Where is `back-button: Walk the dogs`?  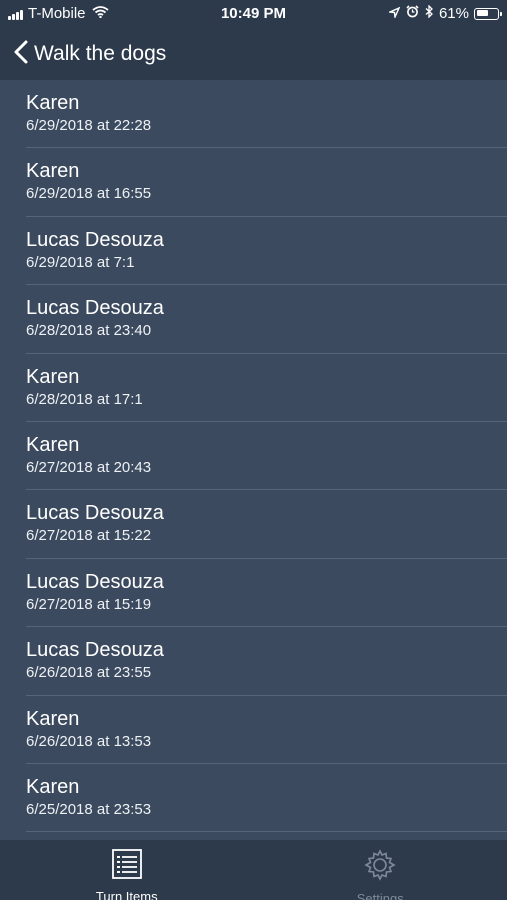 back-button: Walk the dogs is located at coordinates (83, 54).